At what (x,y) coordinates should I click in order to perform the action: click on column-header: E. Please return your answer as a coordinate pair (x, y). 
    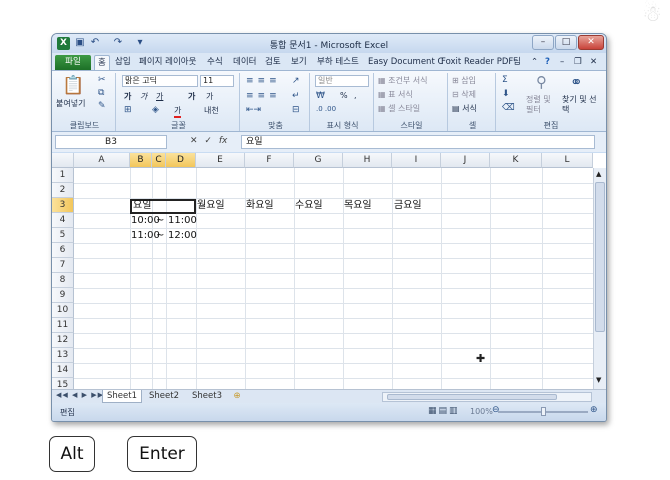
    Looking at the image, I should click on (220, 160).